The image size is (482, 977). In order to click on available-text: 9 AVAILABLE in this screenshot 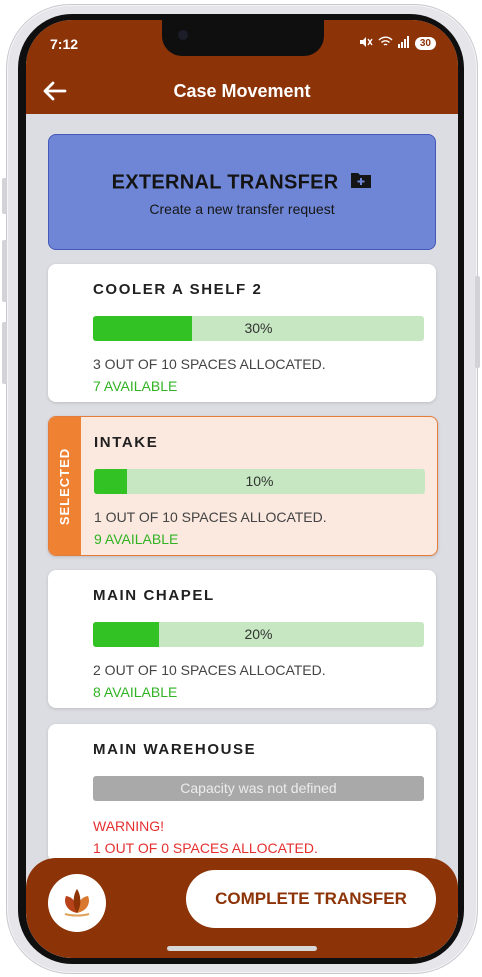, I will do `click(136, 539)`.